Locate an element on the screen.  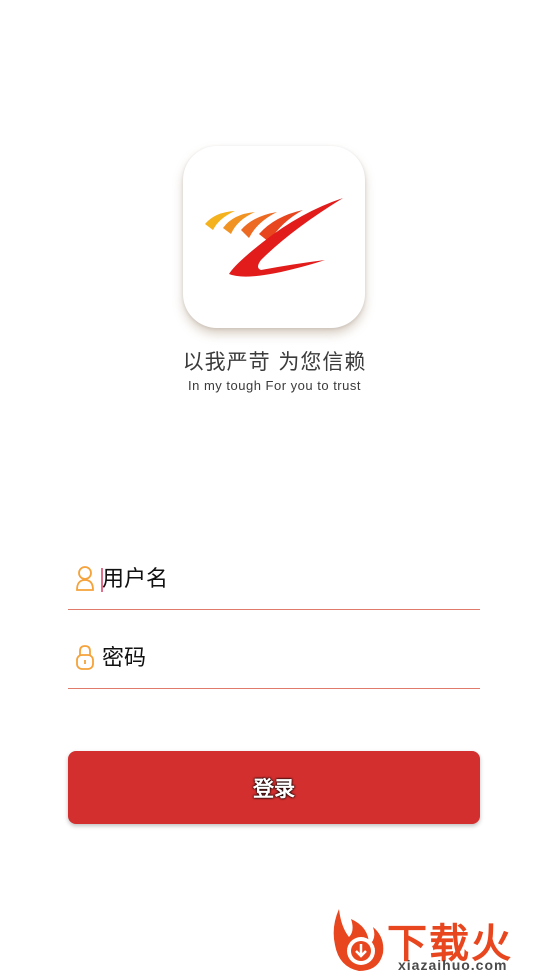
password-field is located at coordinates (274, 666).